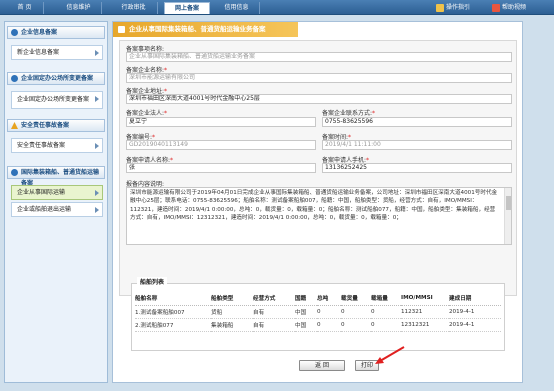 The image size is (554, 391). What do you see at coordinates (232, 312) in the screenshot?
I see `ship-type-cell: 货船` at bounding box center [232, 312].